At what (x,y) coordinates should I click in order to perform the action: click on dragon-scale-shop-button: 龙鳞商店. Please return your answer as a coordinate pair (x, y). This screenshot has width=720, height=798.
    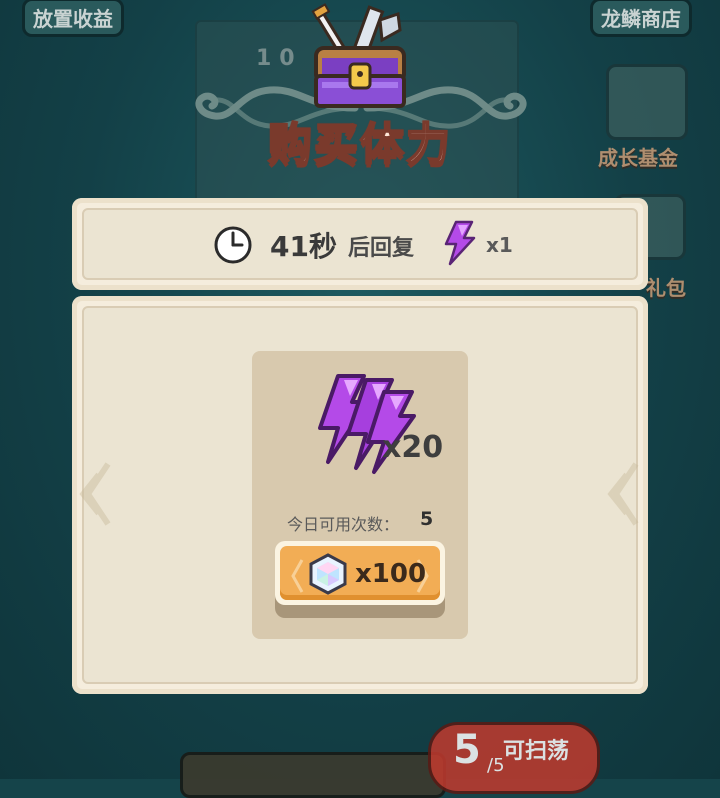
    Looking at the image, I should click on (641, 18).